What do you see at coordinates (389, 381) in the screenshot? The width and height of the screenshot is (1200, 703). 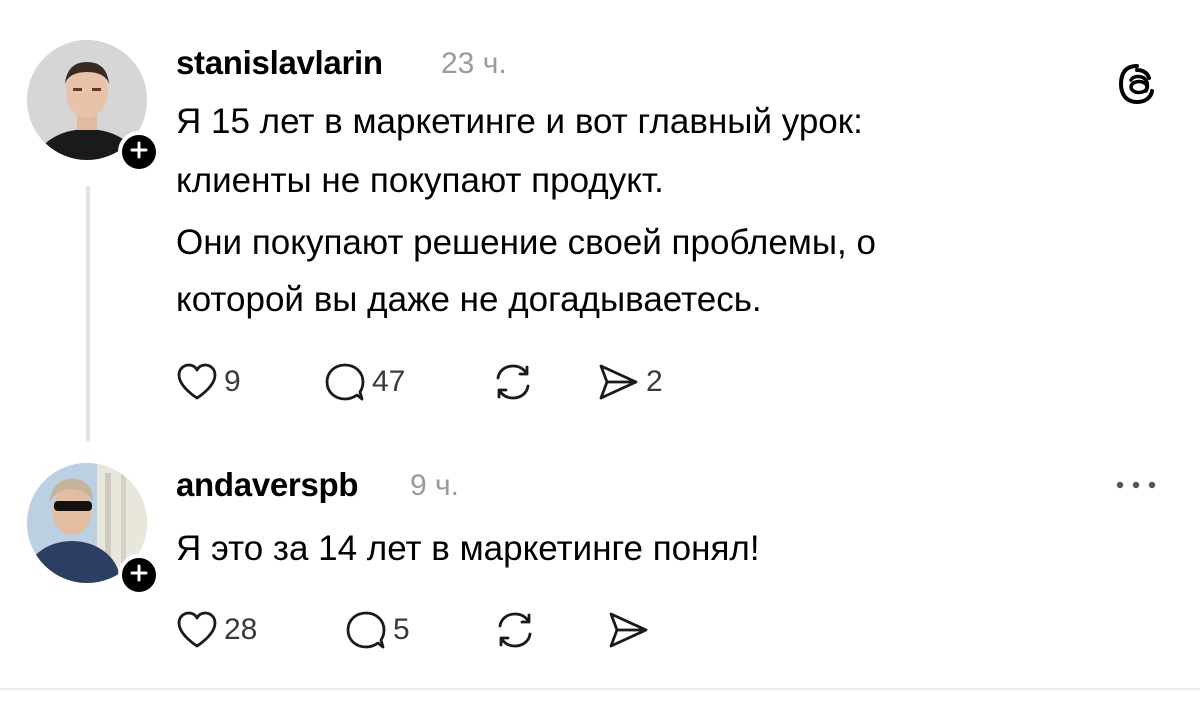 I see `reply-count: 47` at bounding box center [389, 381].